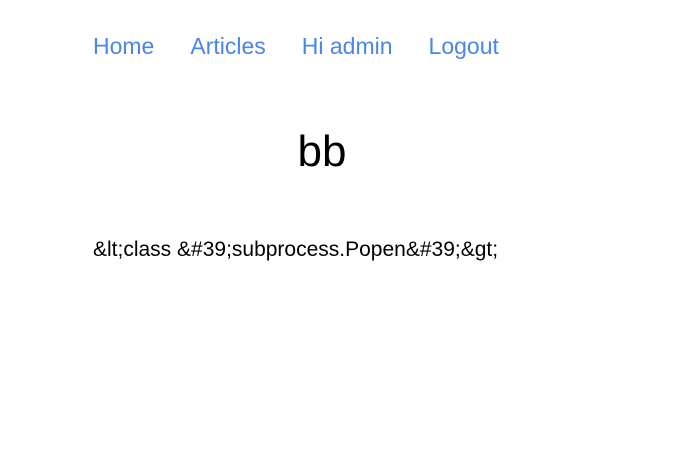  I want to click on article-title: bb, so click(322, 151).